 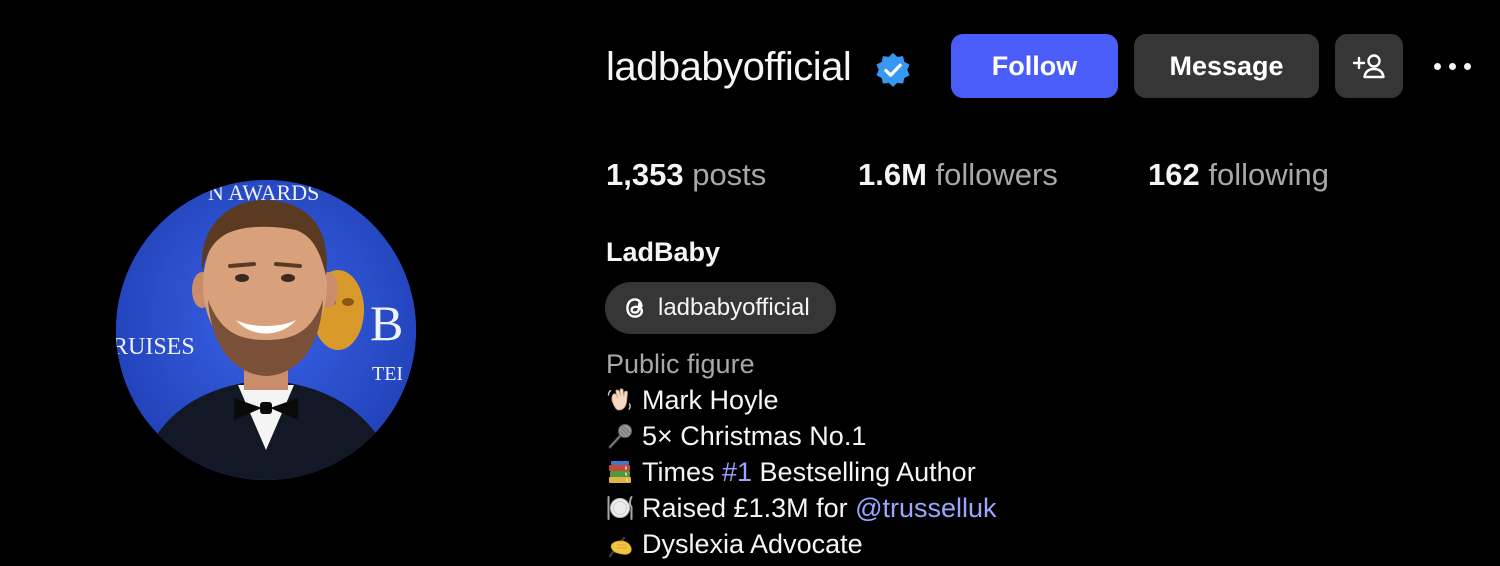 I want to click on bio-line: Times #1 Bestselling Author, so click(x=791, y=472).